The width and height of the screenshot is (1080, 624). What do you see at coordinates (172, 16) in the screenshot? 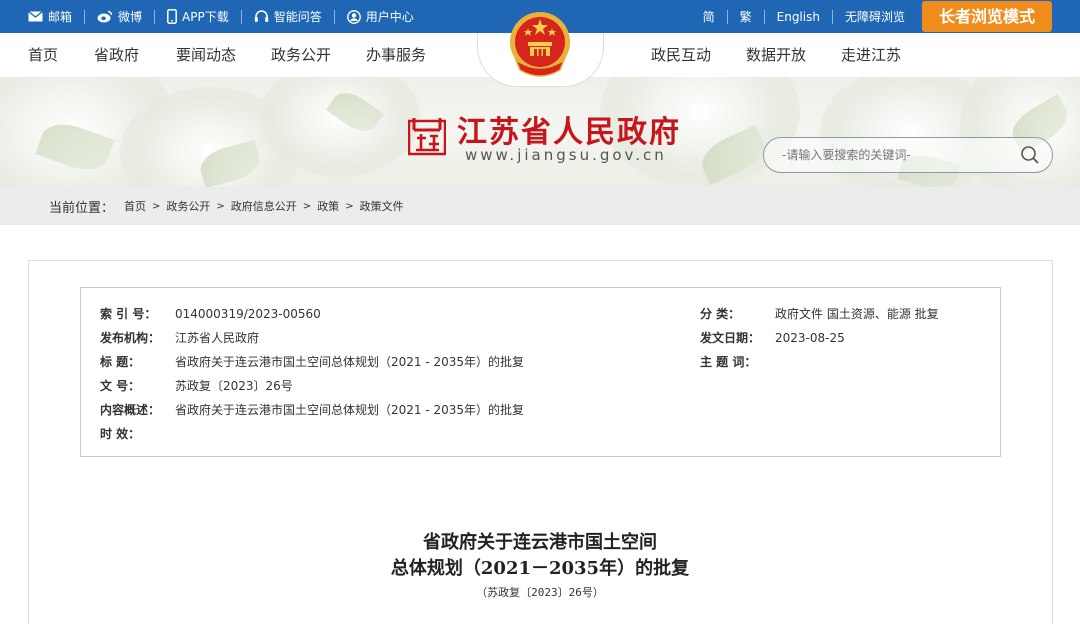
I see `phone-icon` at bounding box center [172, 16].